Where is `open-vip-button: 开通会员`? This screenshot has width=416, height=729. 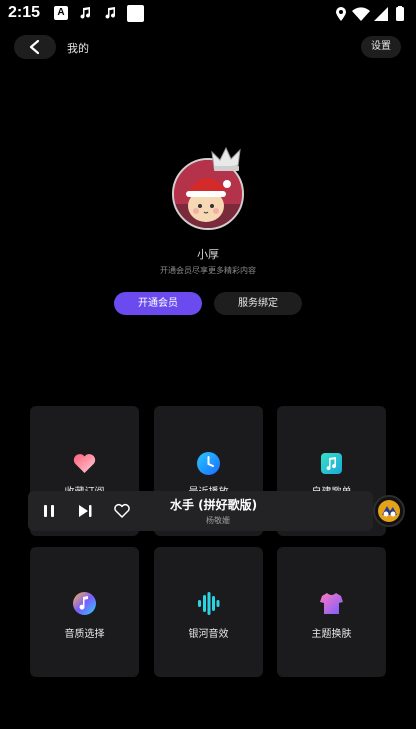
open-vip-button: 开通会员 is located at coordinates (158, 303).